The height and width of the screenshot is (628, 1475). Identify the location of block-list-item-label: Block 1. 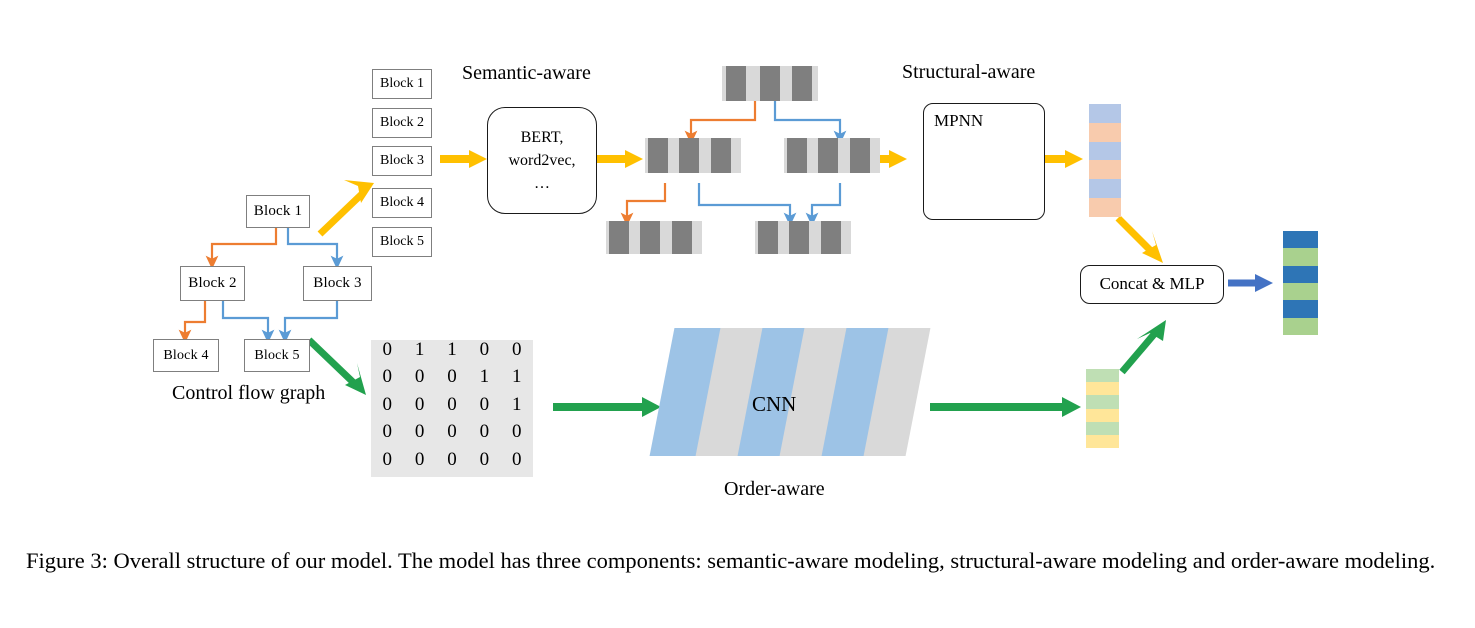
(402, 83).